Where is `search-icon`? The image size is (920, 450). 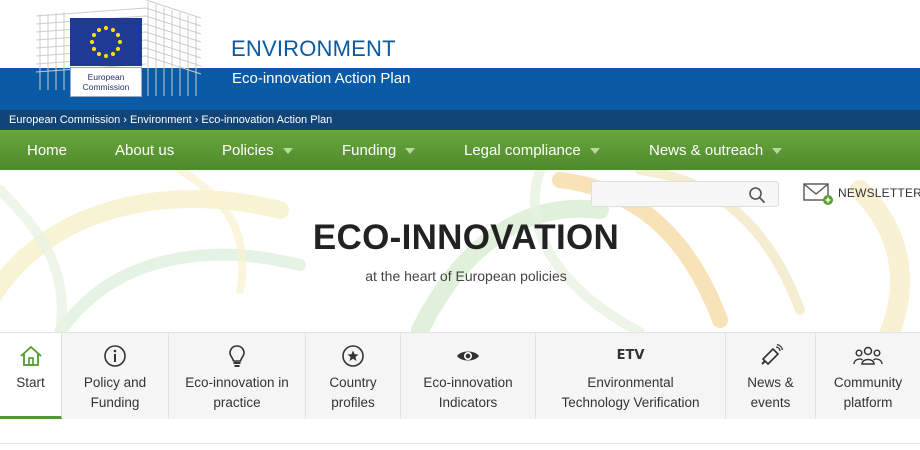 search-icon is located at coordinates (757, 195).